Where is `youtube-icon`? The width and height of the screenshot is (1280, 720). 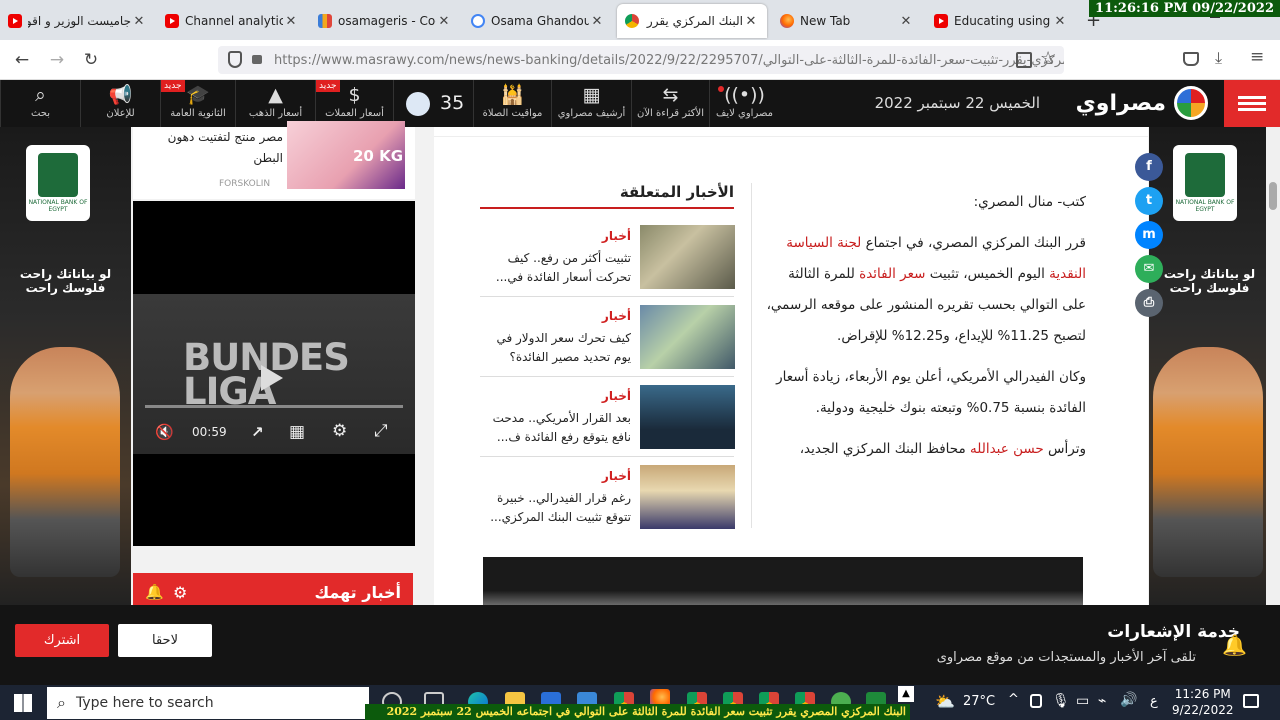
youtube-icon is located at coordinates (15, 21).